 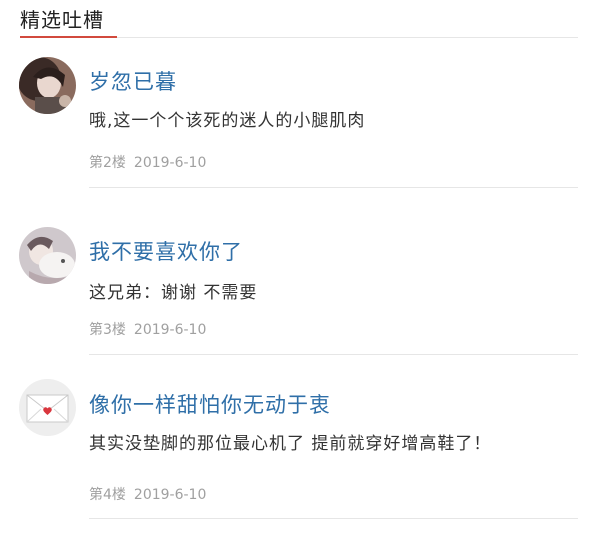 I want to click on comment-username: 像你一样甜怕你无动于衷, so click(x=210, y=404).